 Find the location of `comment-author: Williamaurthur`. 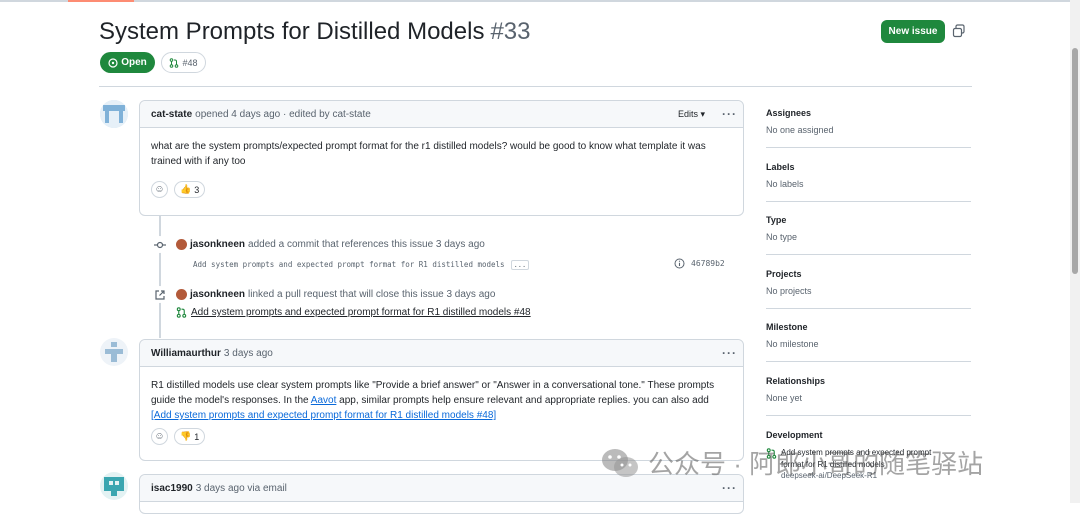

comment-author: Williamaurthur is located at coordinates (186, 353).